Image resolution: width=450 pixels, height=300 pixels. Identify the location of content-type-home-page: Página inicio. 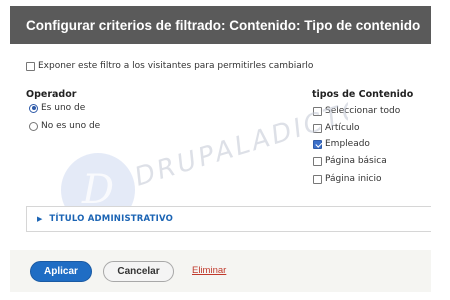
(347, 179).